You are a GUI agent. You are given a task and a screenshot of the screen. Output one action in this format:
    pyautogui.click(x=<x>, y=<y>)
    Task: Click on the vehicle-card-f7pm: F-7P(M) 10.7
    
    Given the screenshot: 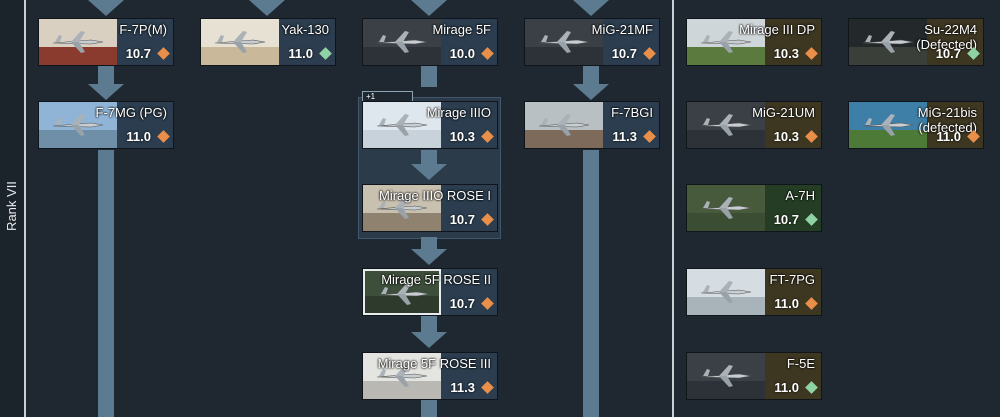 What is the action you would take?
    pyautogui.click(x=106, y=42)
    